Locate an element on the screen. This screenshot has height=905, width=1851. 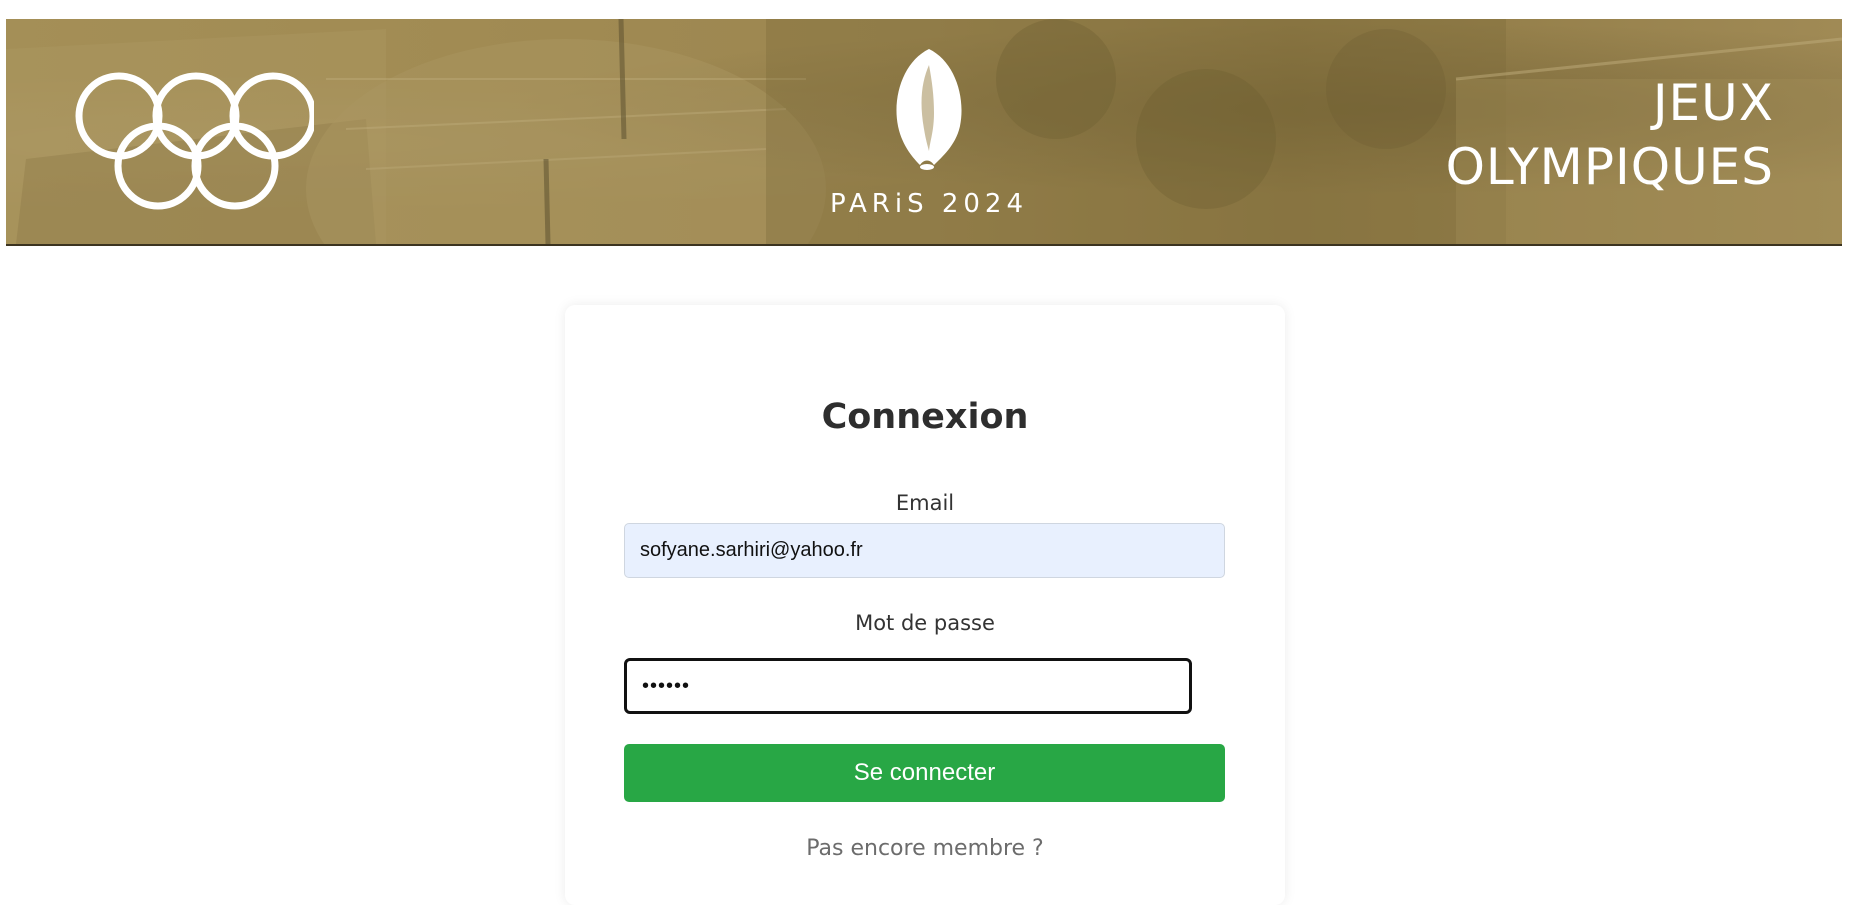
email-label: Email is located at coordinates (925, 503).